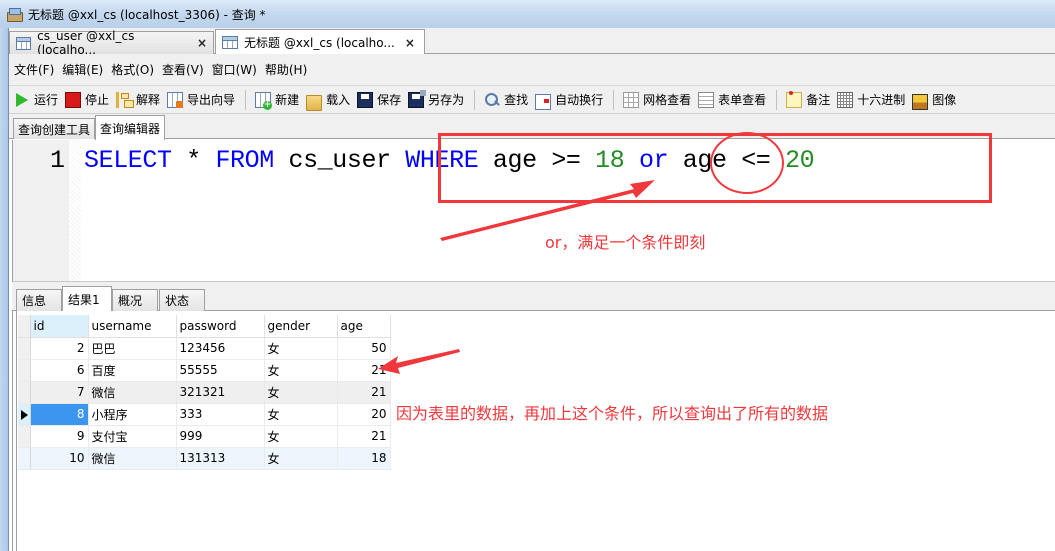  Describe the element at coordinates (59, 326) in the screenshot. I see `column-header-id: id` at that location.